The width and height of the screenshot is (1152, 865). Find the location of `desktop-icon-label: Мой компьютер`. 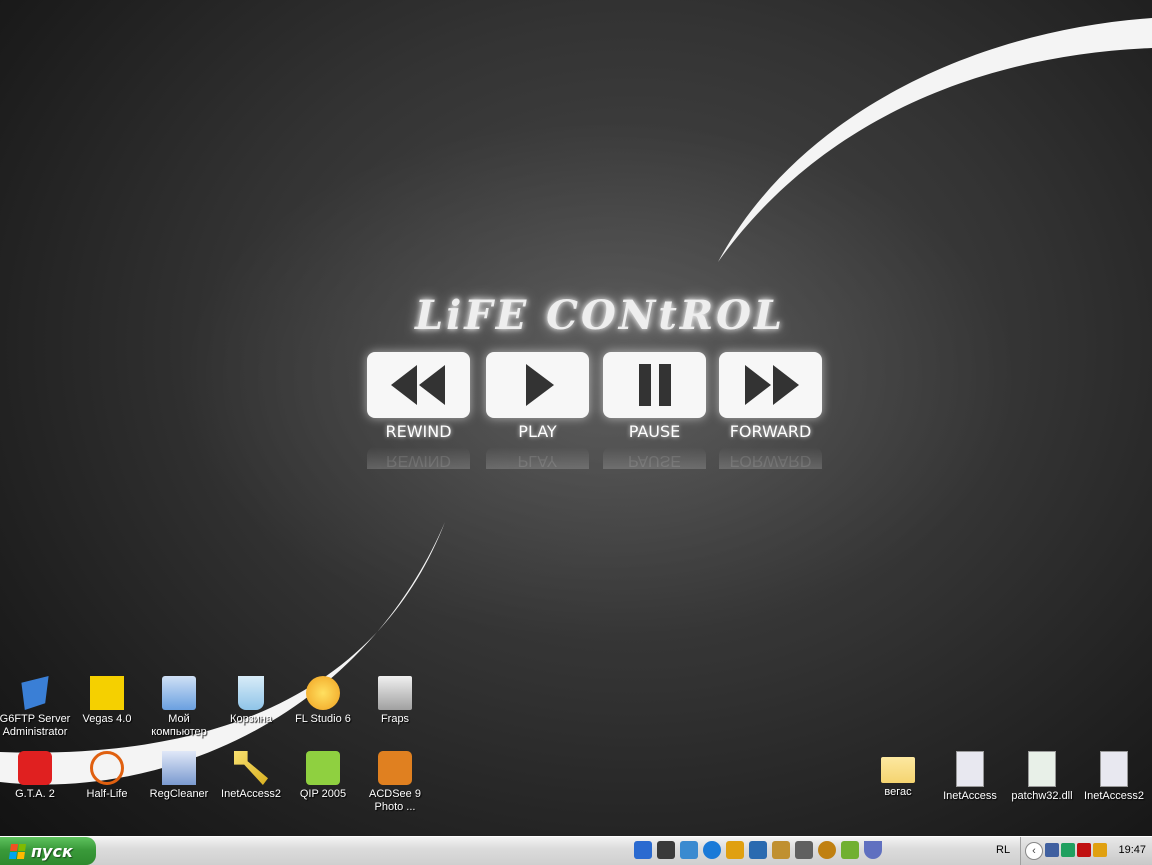

desktop-icon-label: Мой компьютер is located at coordinates (179, 725).